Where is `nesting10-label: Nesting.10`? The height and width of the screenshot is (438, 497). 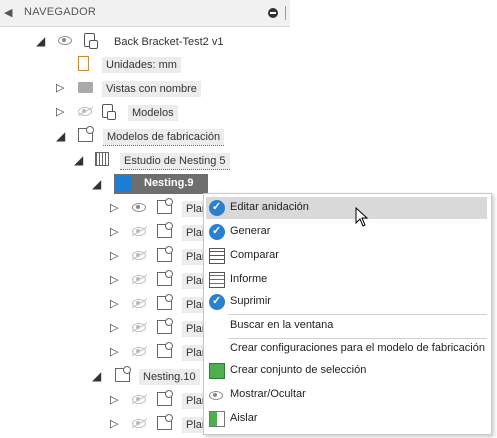 nesting10-label: Nesting.10 is located at coordinates (169, 377).